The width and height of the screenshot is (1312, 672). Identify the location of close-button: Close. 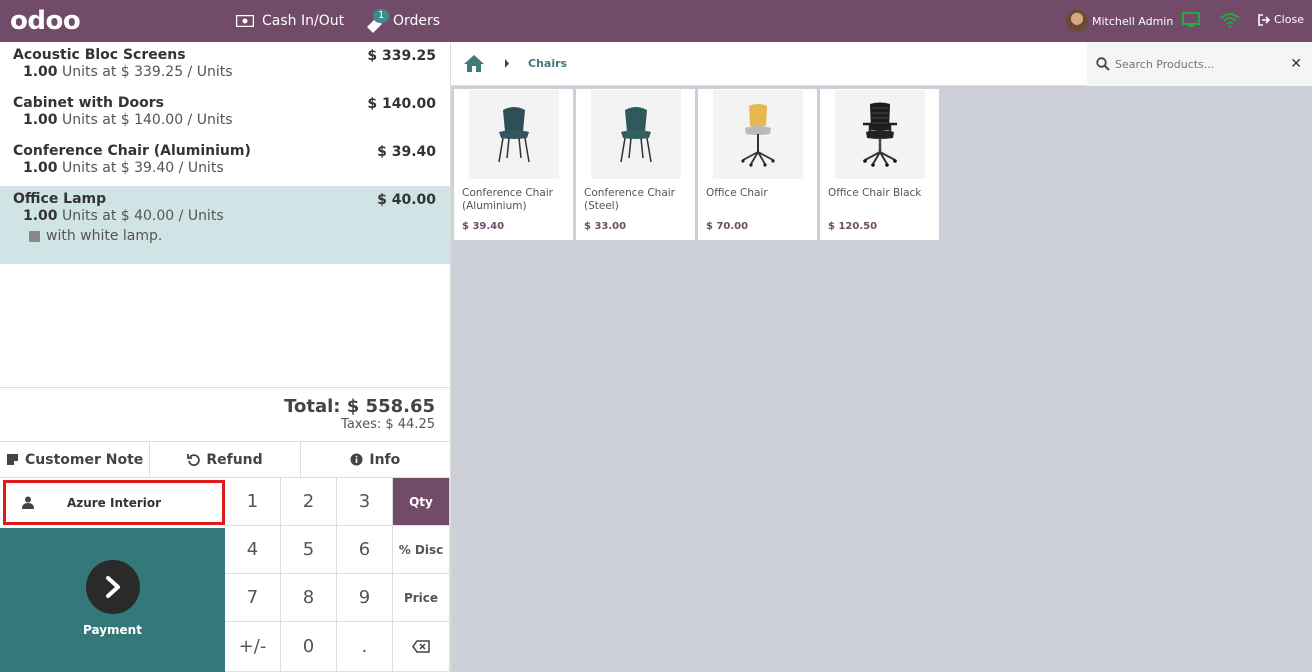
(1281, 19).